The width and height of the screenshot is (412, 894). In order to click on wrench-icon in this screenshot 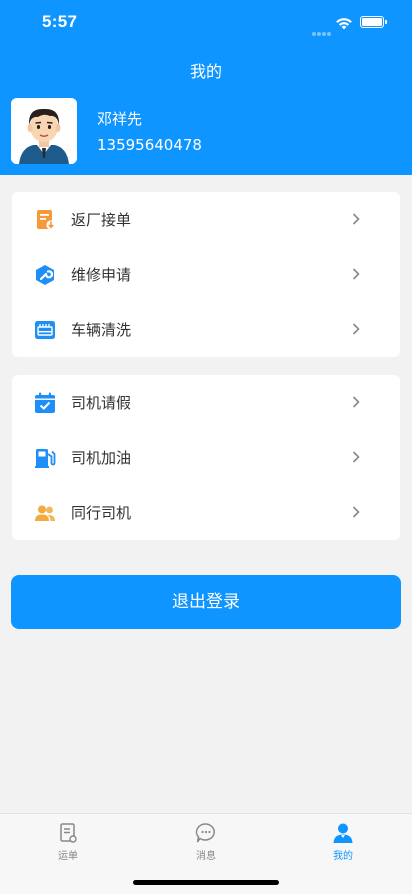, I will do `click(45, 275)`.